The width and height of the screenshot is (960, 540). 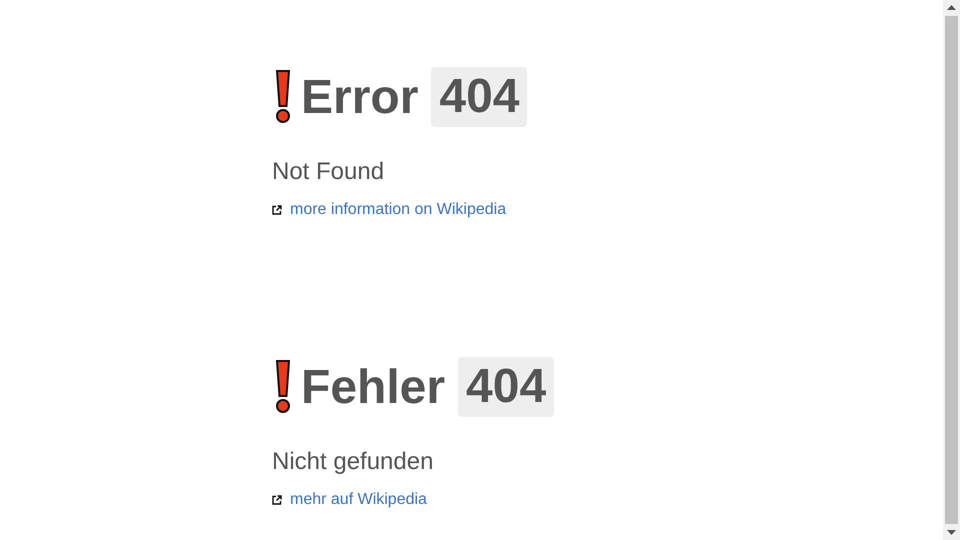 I want to click on error-message: Nicht gefunden, so click(x=353, y=462).